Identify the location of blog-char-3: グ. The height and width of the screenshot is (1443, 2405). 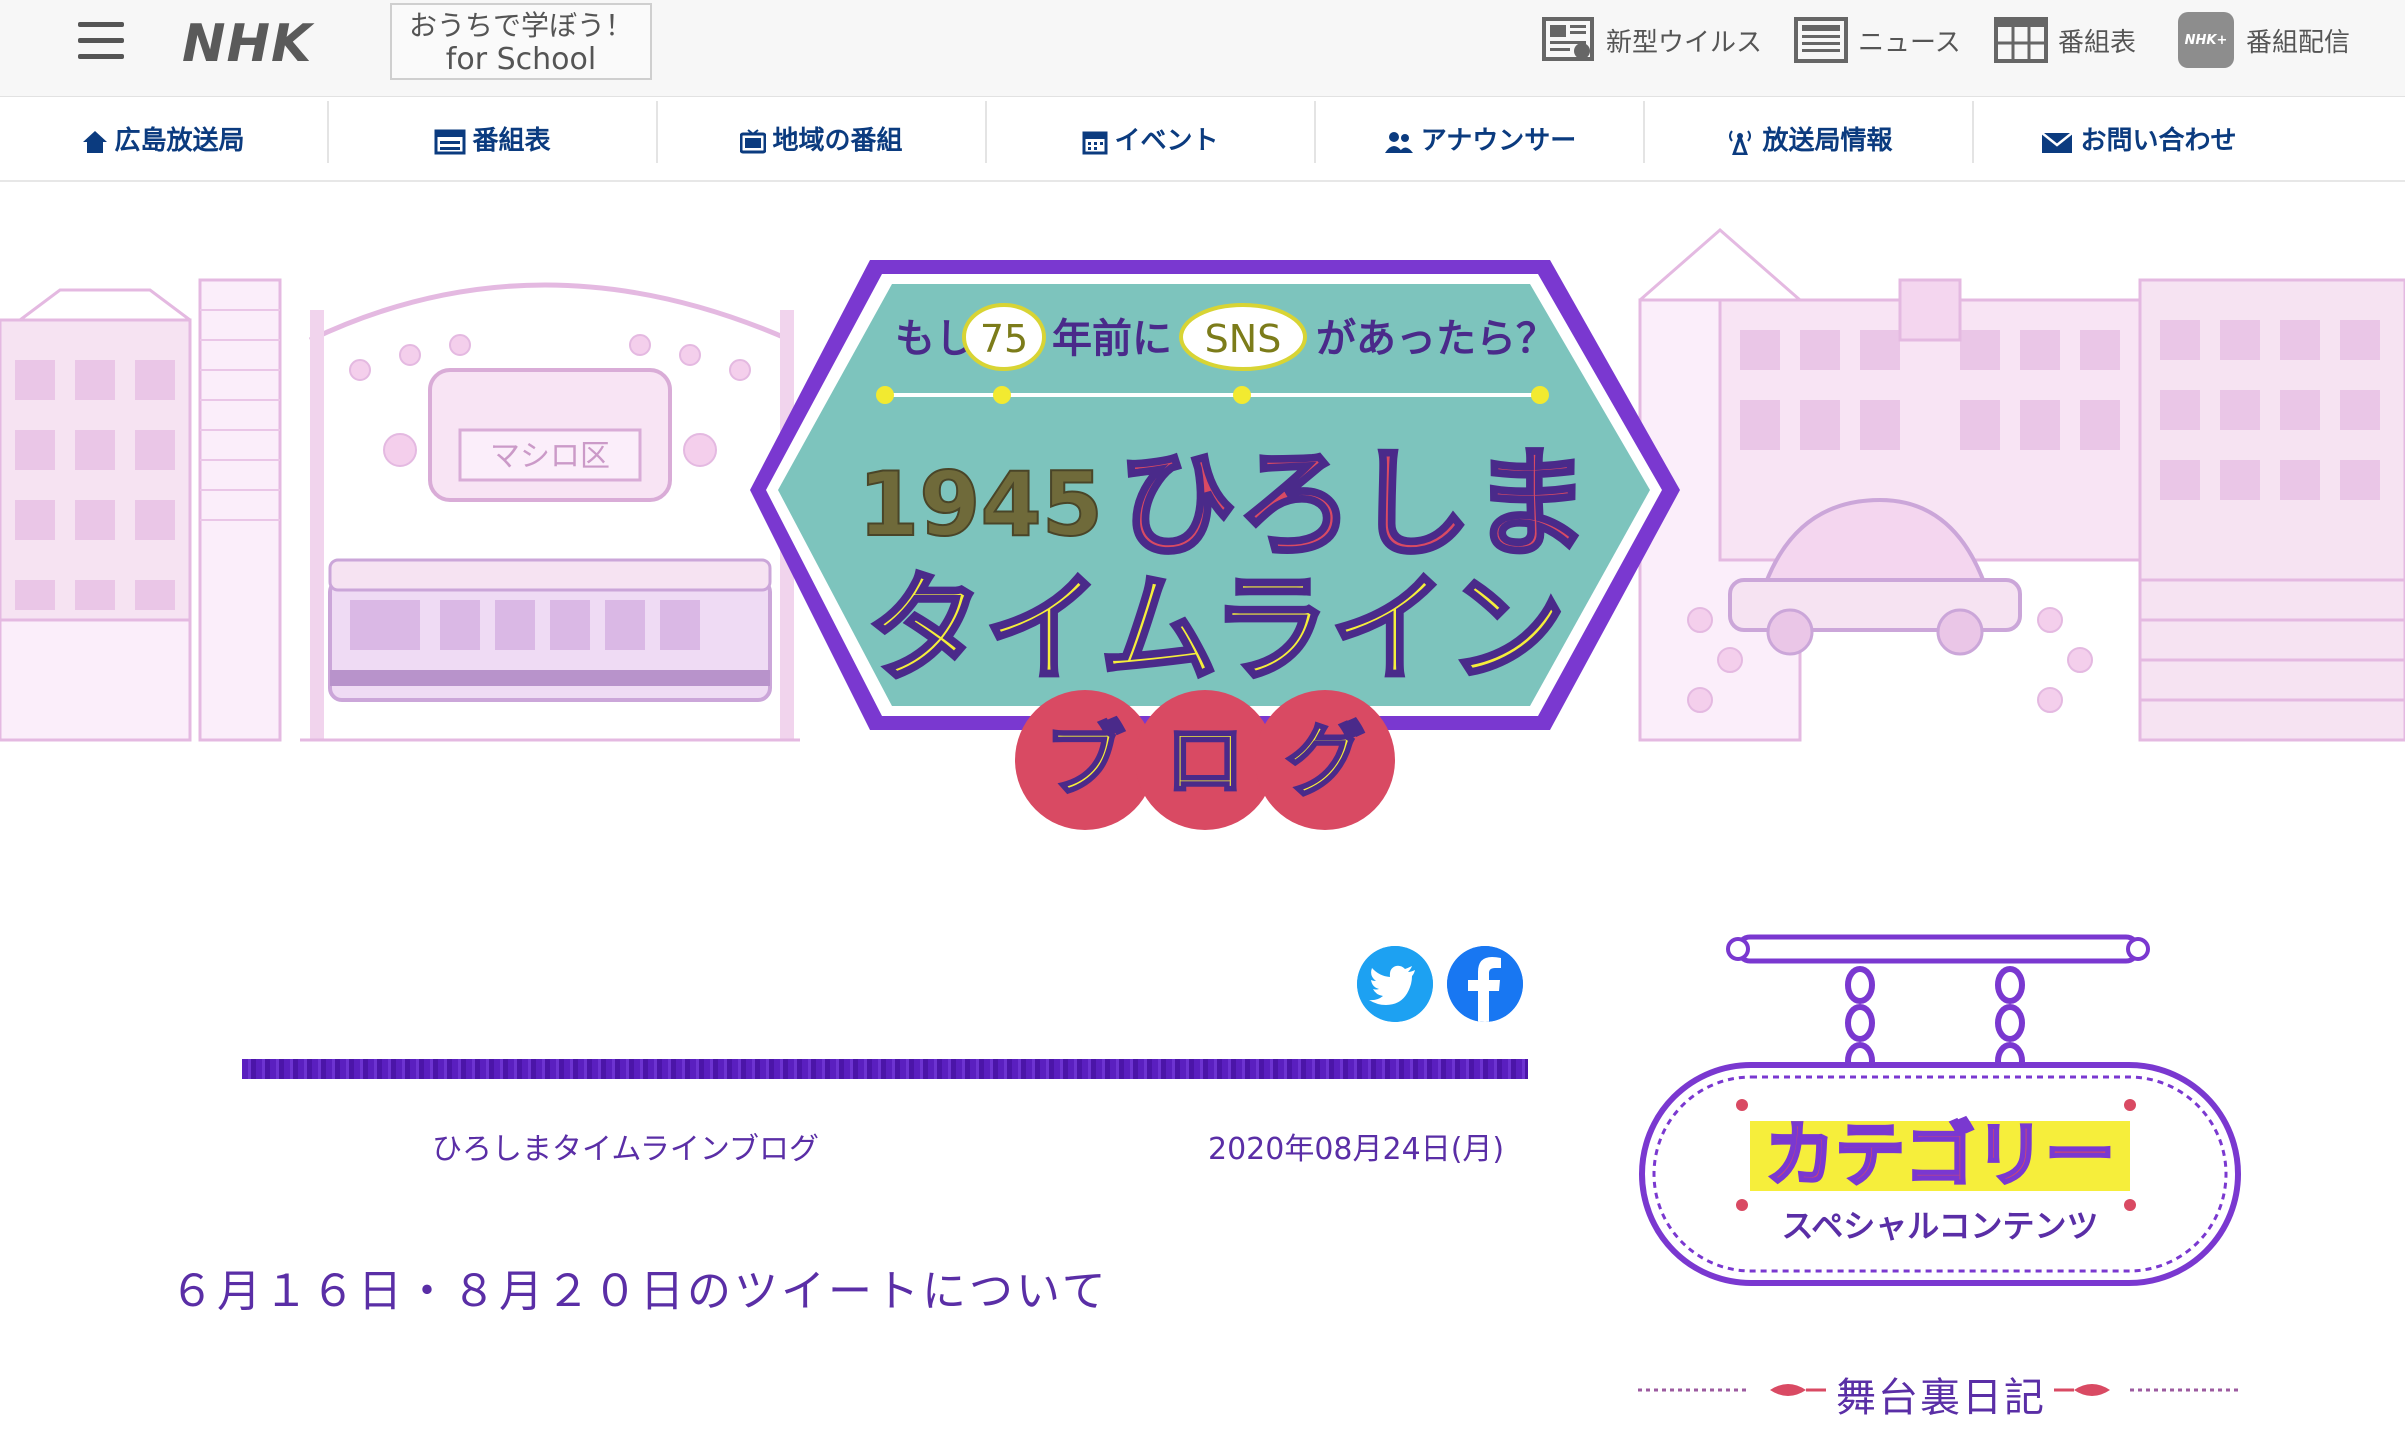
(1325, 760).